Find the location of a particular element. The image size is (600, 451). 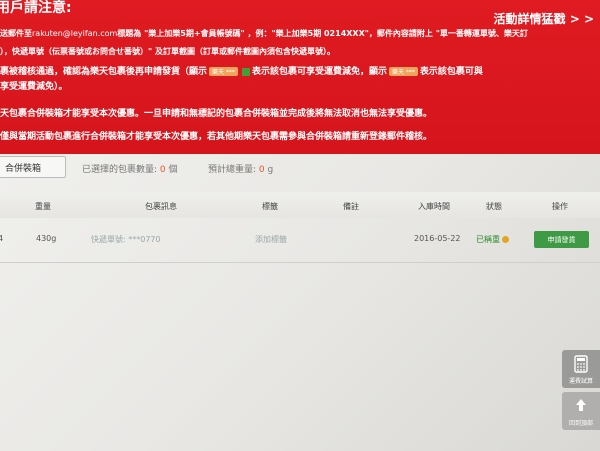

activity-details-link: 活動詳情猛戳 > > is located at coordinates (544, 18).